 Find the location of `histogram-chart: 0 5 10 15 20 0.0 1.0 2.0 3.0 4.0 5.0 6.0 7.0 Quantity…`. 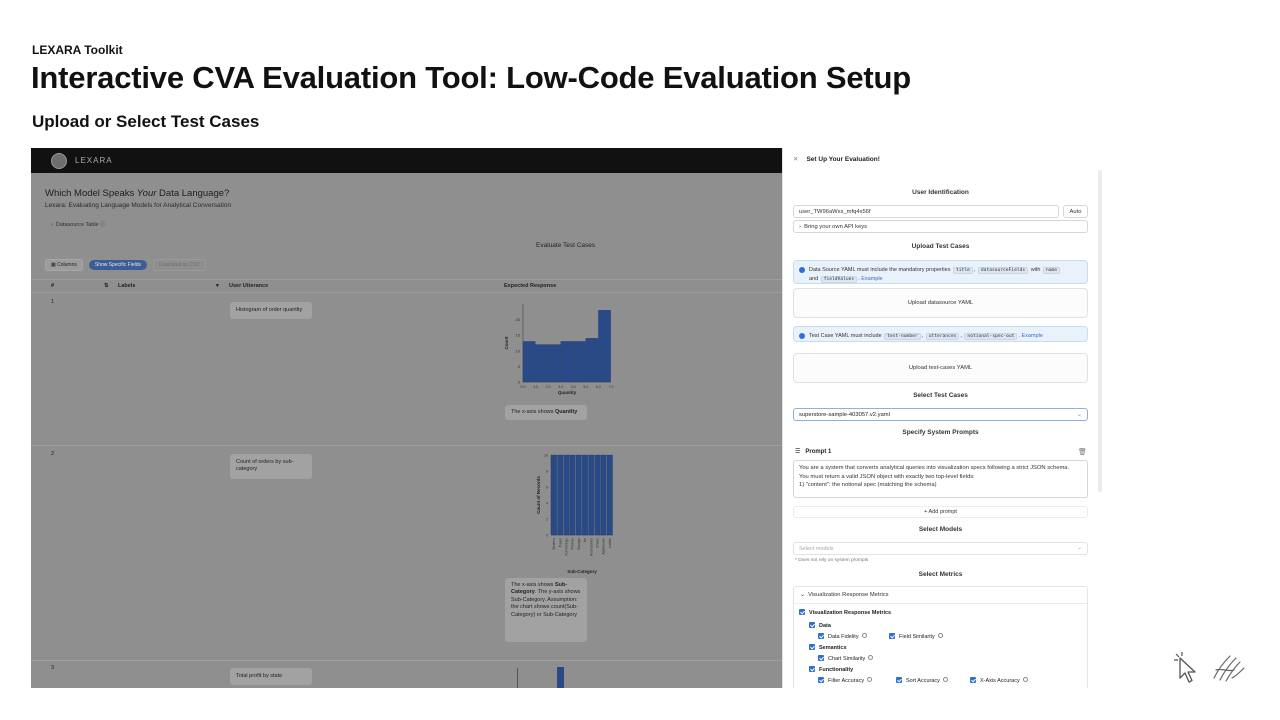

histogram-chart: 0 5 10 15 20 0.0 1.0 2.0 3.0 4.0 5.0 6.0 7.0 Quantity… is located at coordinates (559, 349).